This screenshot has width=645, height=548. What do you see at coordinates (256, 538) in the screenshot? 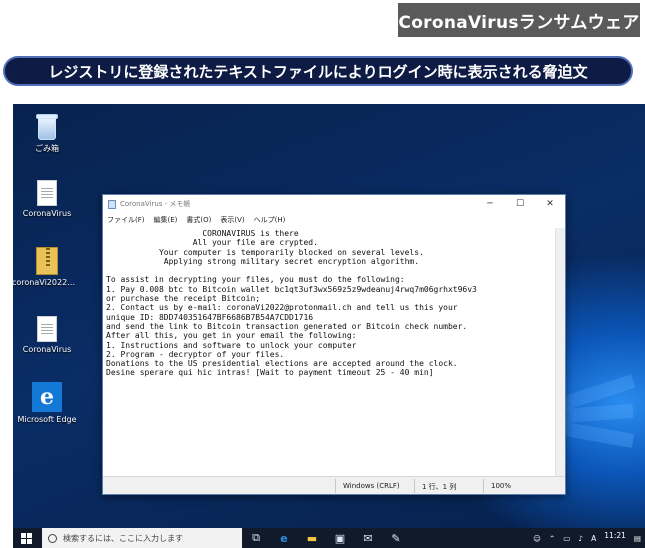
I see `task-view-icon: ⧉` at bounding box center [256, 538].